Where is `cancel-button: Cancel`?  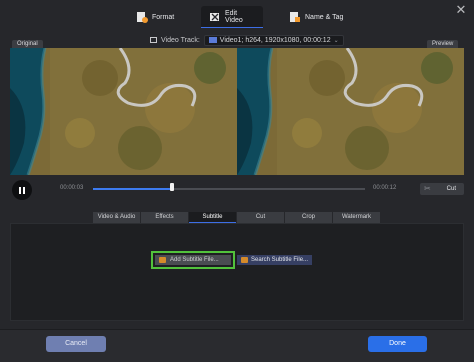 cancel-button: Cancel is located at coordinates (76, 344).